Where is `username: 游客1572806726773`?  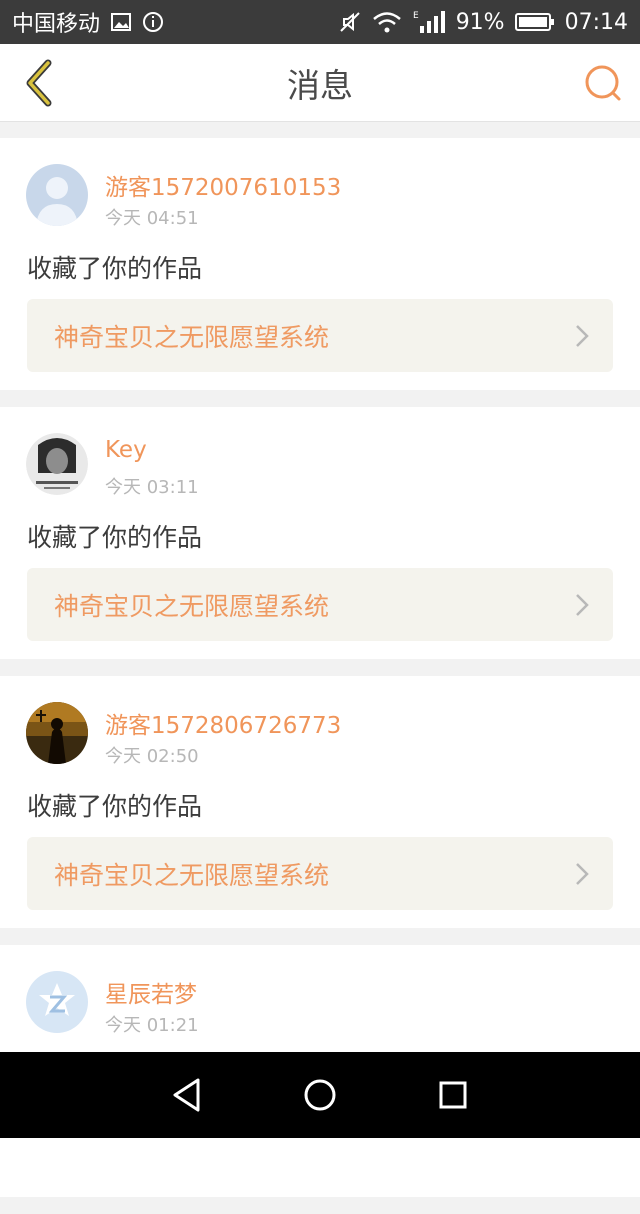 username: 游客1572806726773 is located at coordinates (223, 723).